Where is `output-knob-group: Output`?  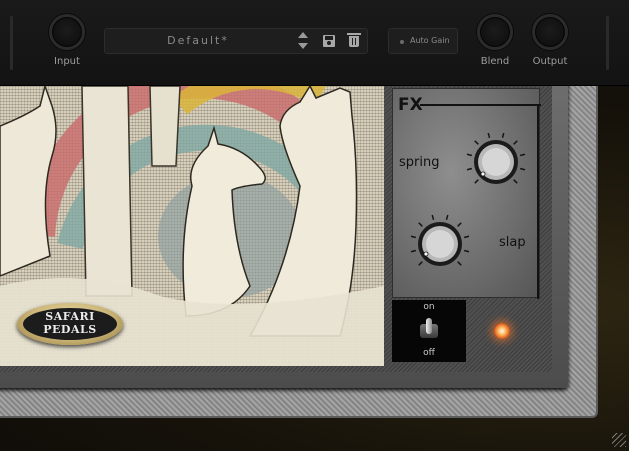
output-knob-group: Output is located at coordinates (550, 40).